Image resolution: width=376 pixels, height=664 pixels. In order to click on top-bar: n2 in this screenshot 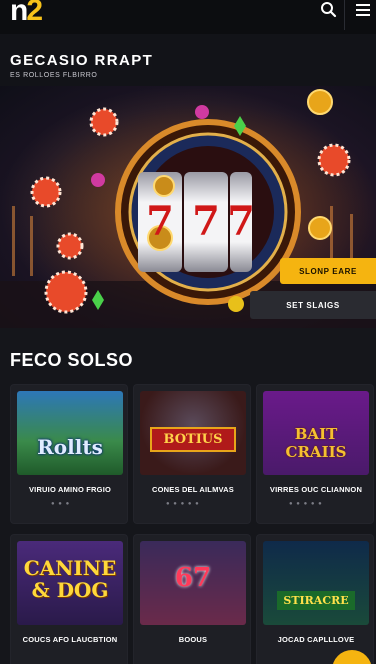, I will do `click(188, 17)`.